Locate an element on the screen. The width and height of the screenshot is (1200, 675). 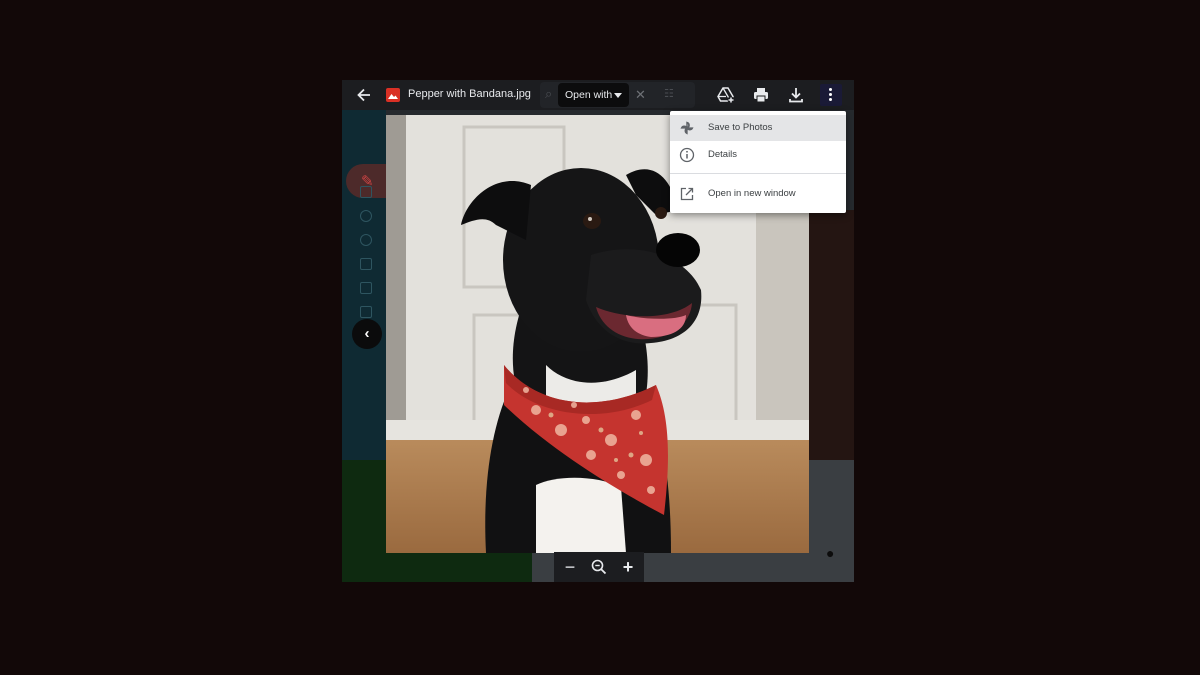
search-icon: ⌕ is located at coordinates (549, 93).